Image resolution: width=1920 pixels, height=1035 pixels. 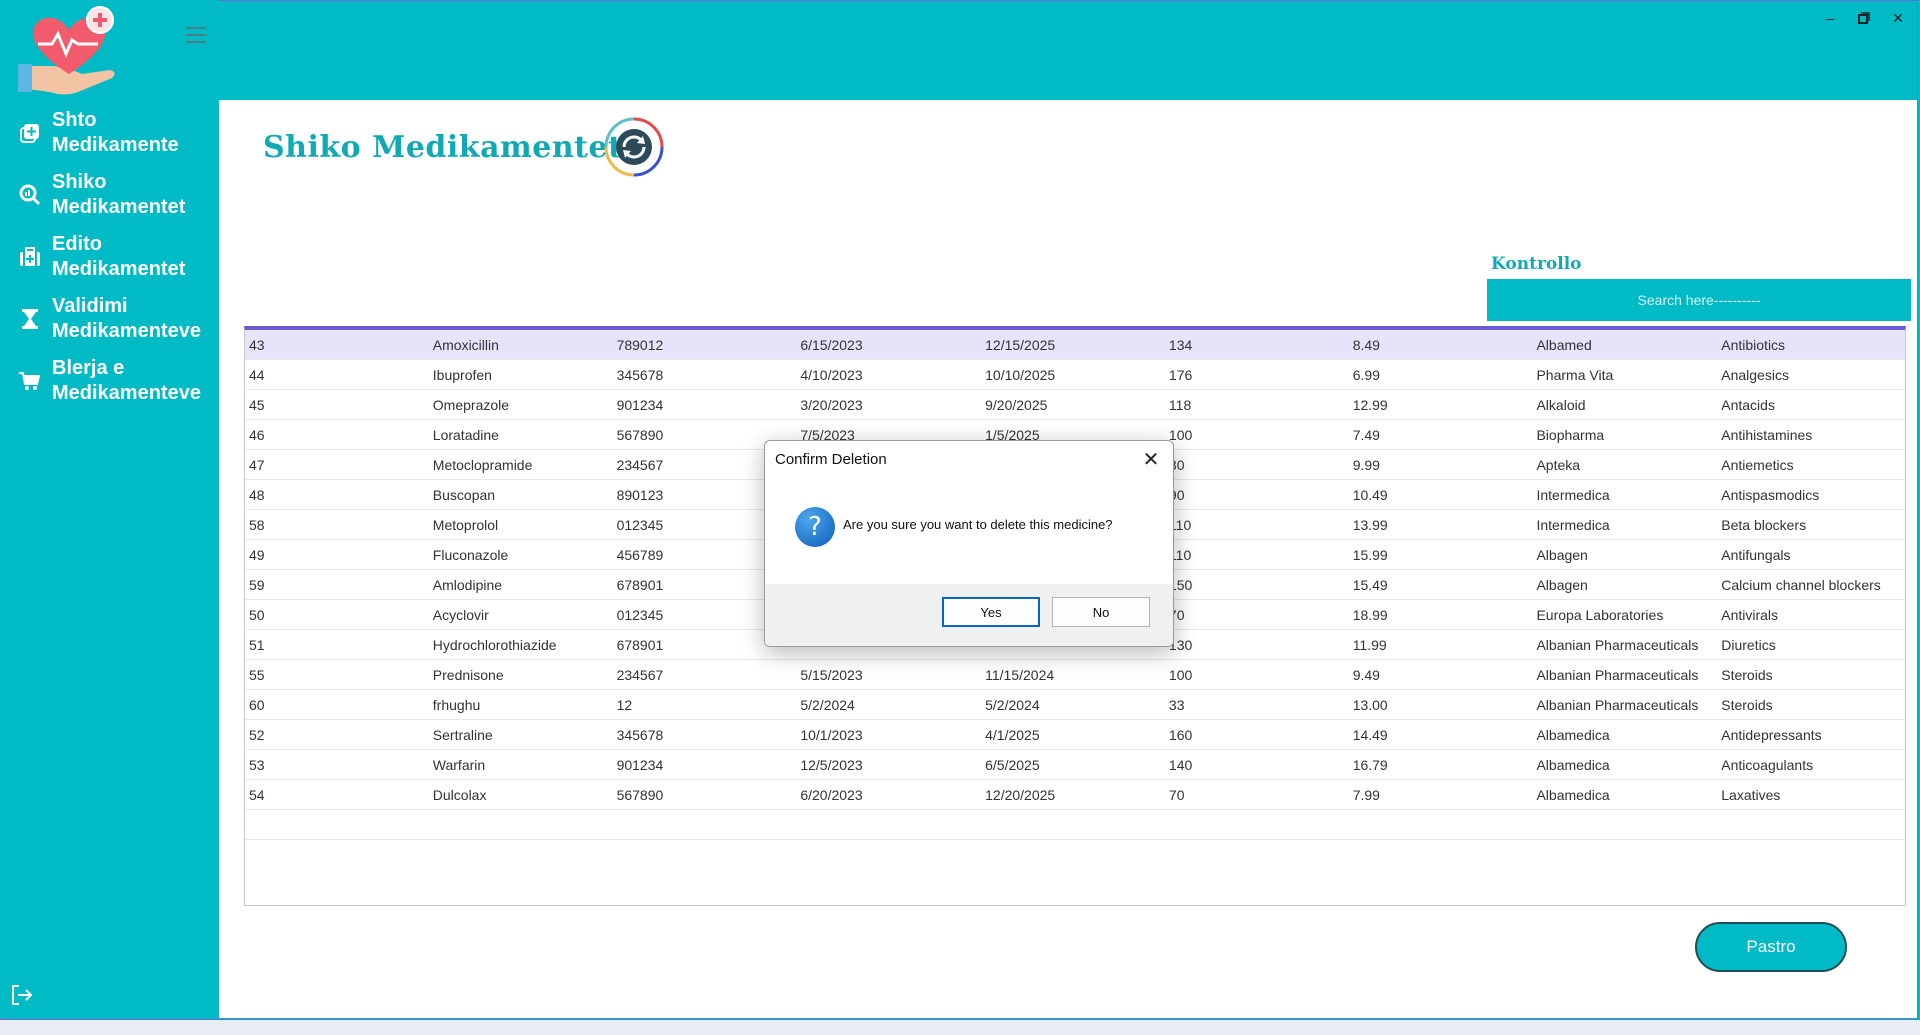 I want to click on table-cell: 58, so click(x=257, y=524).